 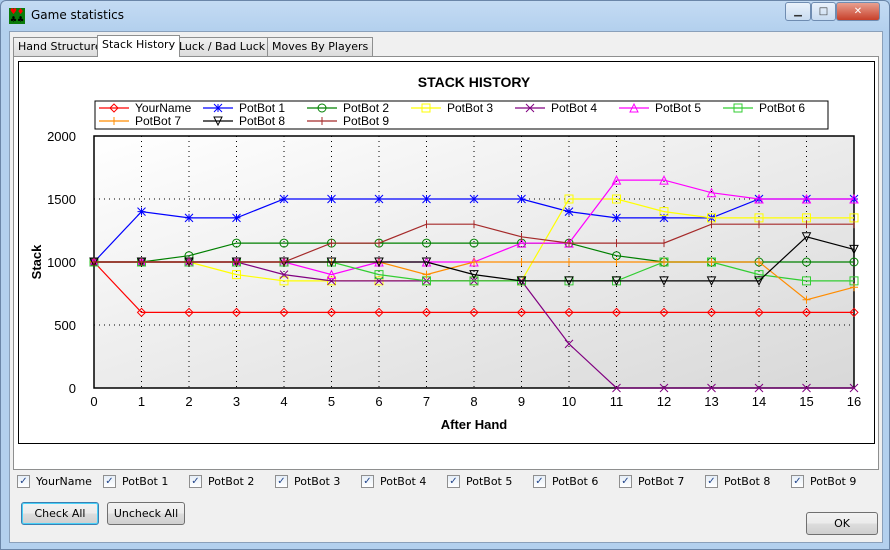 What do you see at coordinates (320, 46) in the screenshot?
I see `tab-moves-by-players: Moves By Players` at bounding box center [320, 46].